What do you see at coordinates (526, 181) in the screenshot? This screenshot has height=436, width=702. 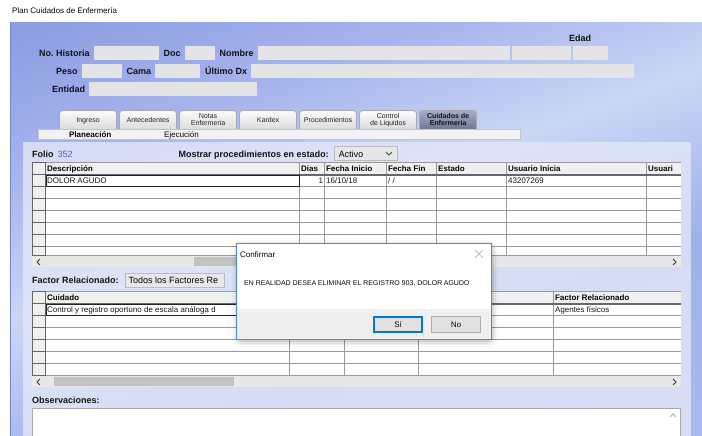 I see `table-cell: 43207269` at bounding box center [526, 181].